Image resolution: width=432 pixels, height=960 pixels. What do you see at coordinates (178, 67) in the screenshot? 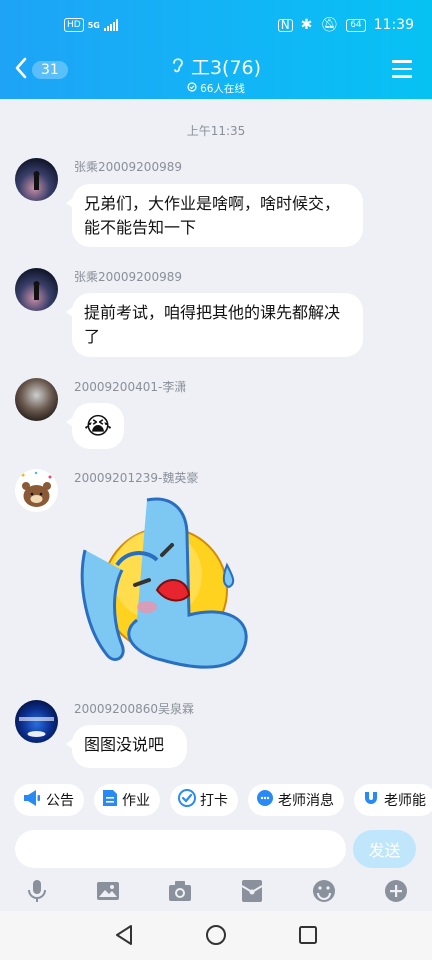
I see `ear-icon` at bounding box center [178, 67].